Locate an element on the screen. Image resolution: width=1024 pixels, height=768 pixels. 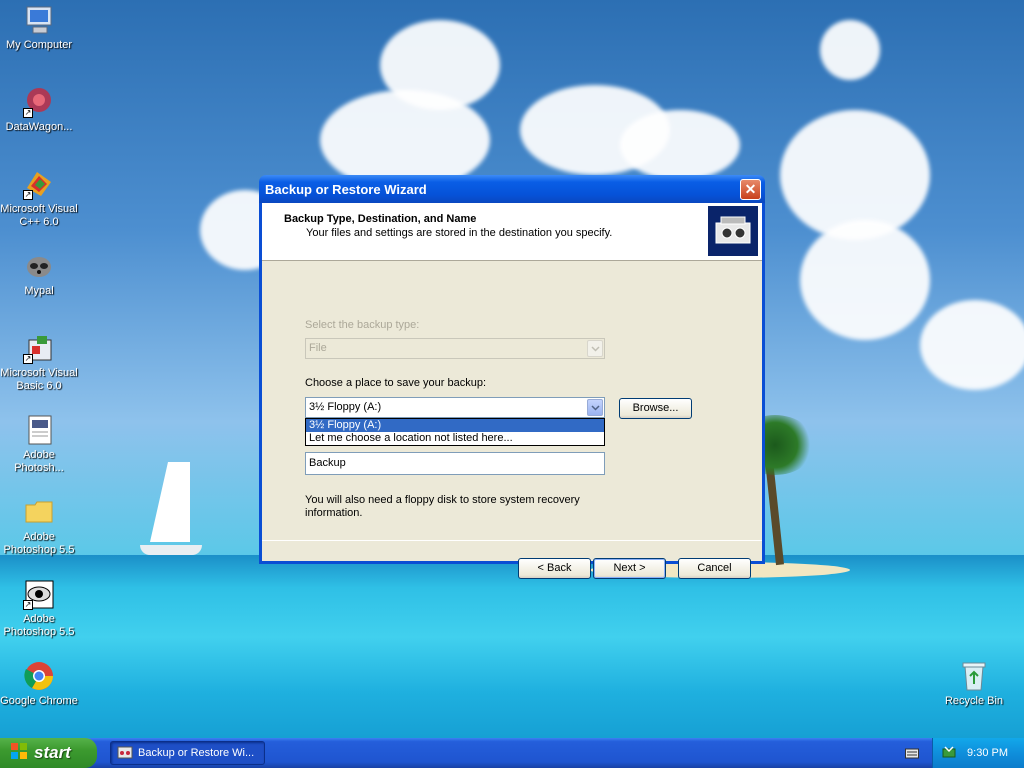
desktop-icon-recycle-bin: Recycle Bin is located at coordinates (974, 684).